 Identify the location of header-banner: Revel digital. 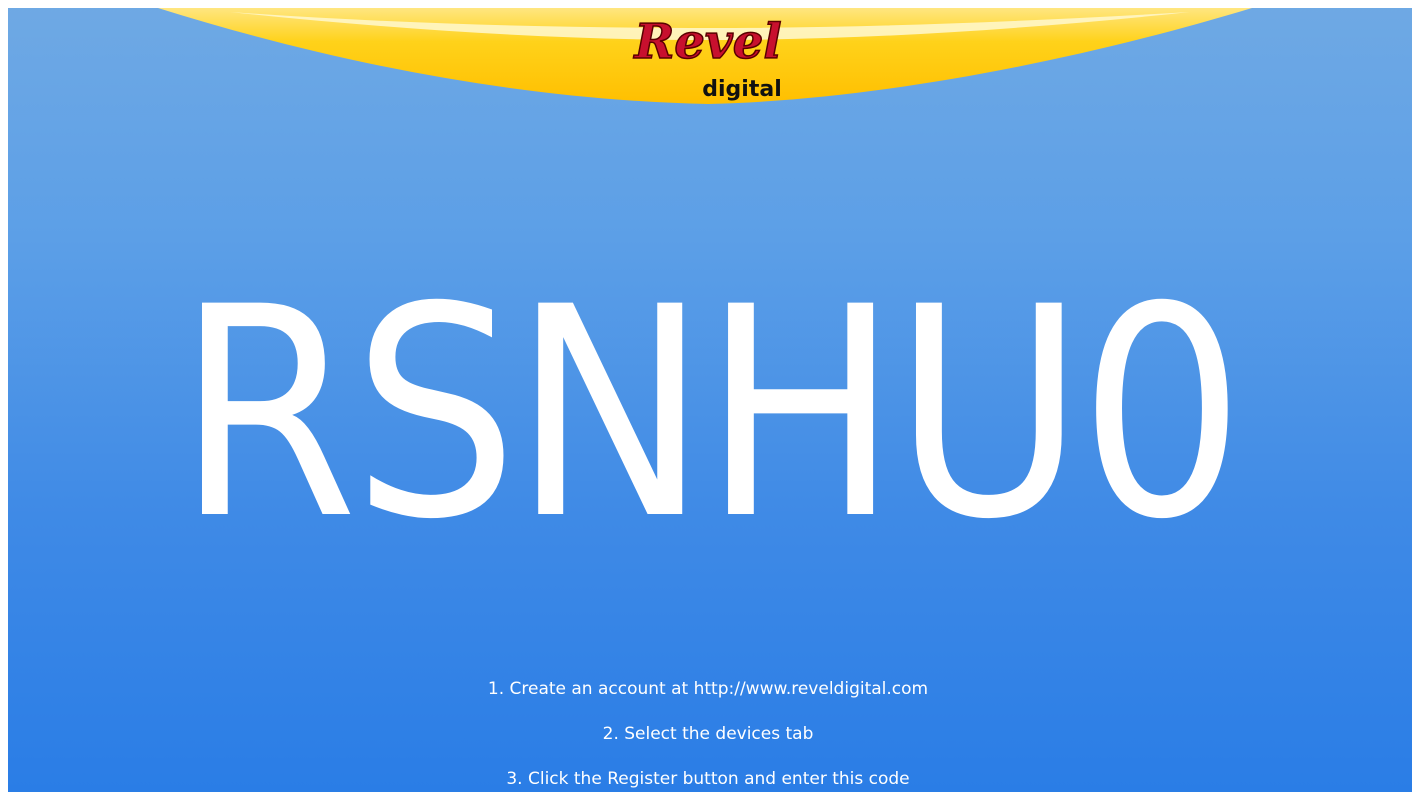
(705, 56).